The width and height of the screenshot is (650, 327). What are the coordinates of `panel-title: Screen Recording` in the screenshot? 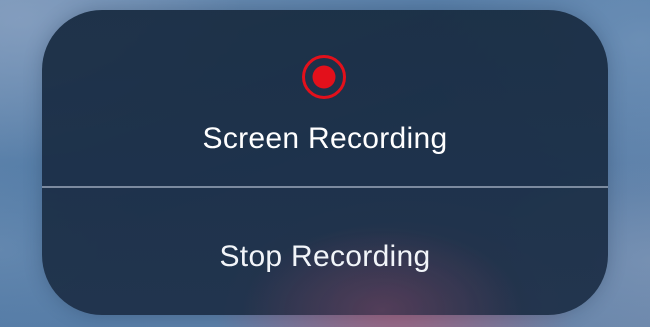 It's located at (325, 138).